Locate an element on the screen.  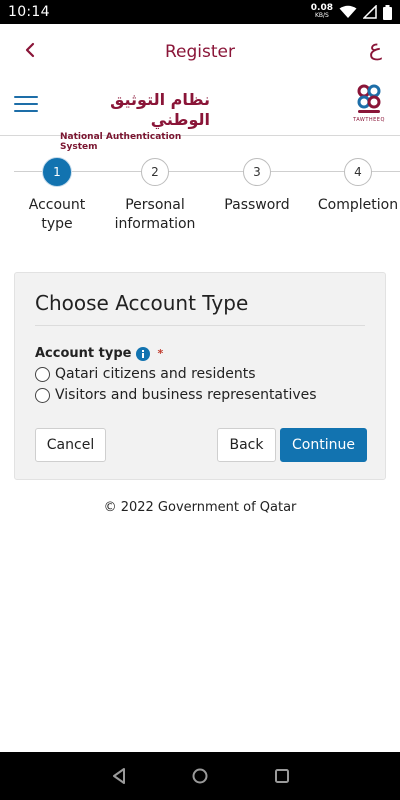
radio-option-citizens: Qatari citizens and residents is located at coordinates (200, 374).